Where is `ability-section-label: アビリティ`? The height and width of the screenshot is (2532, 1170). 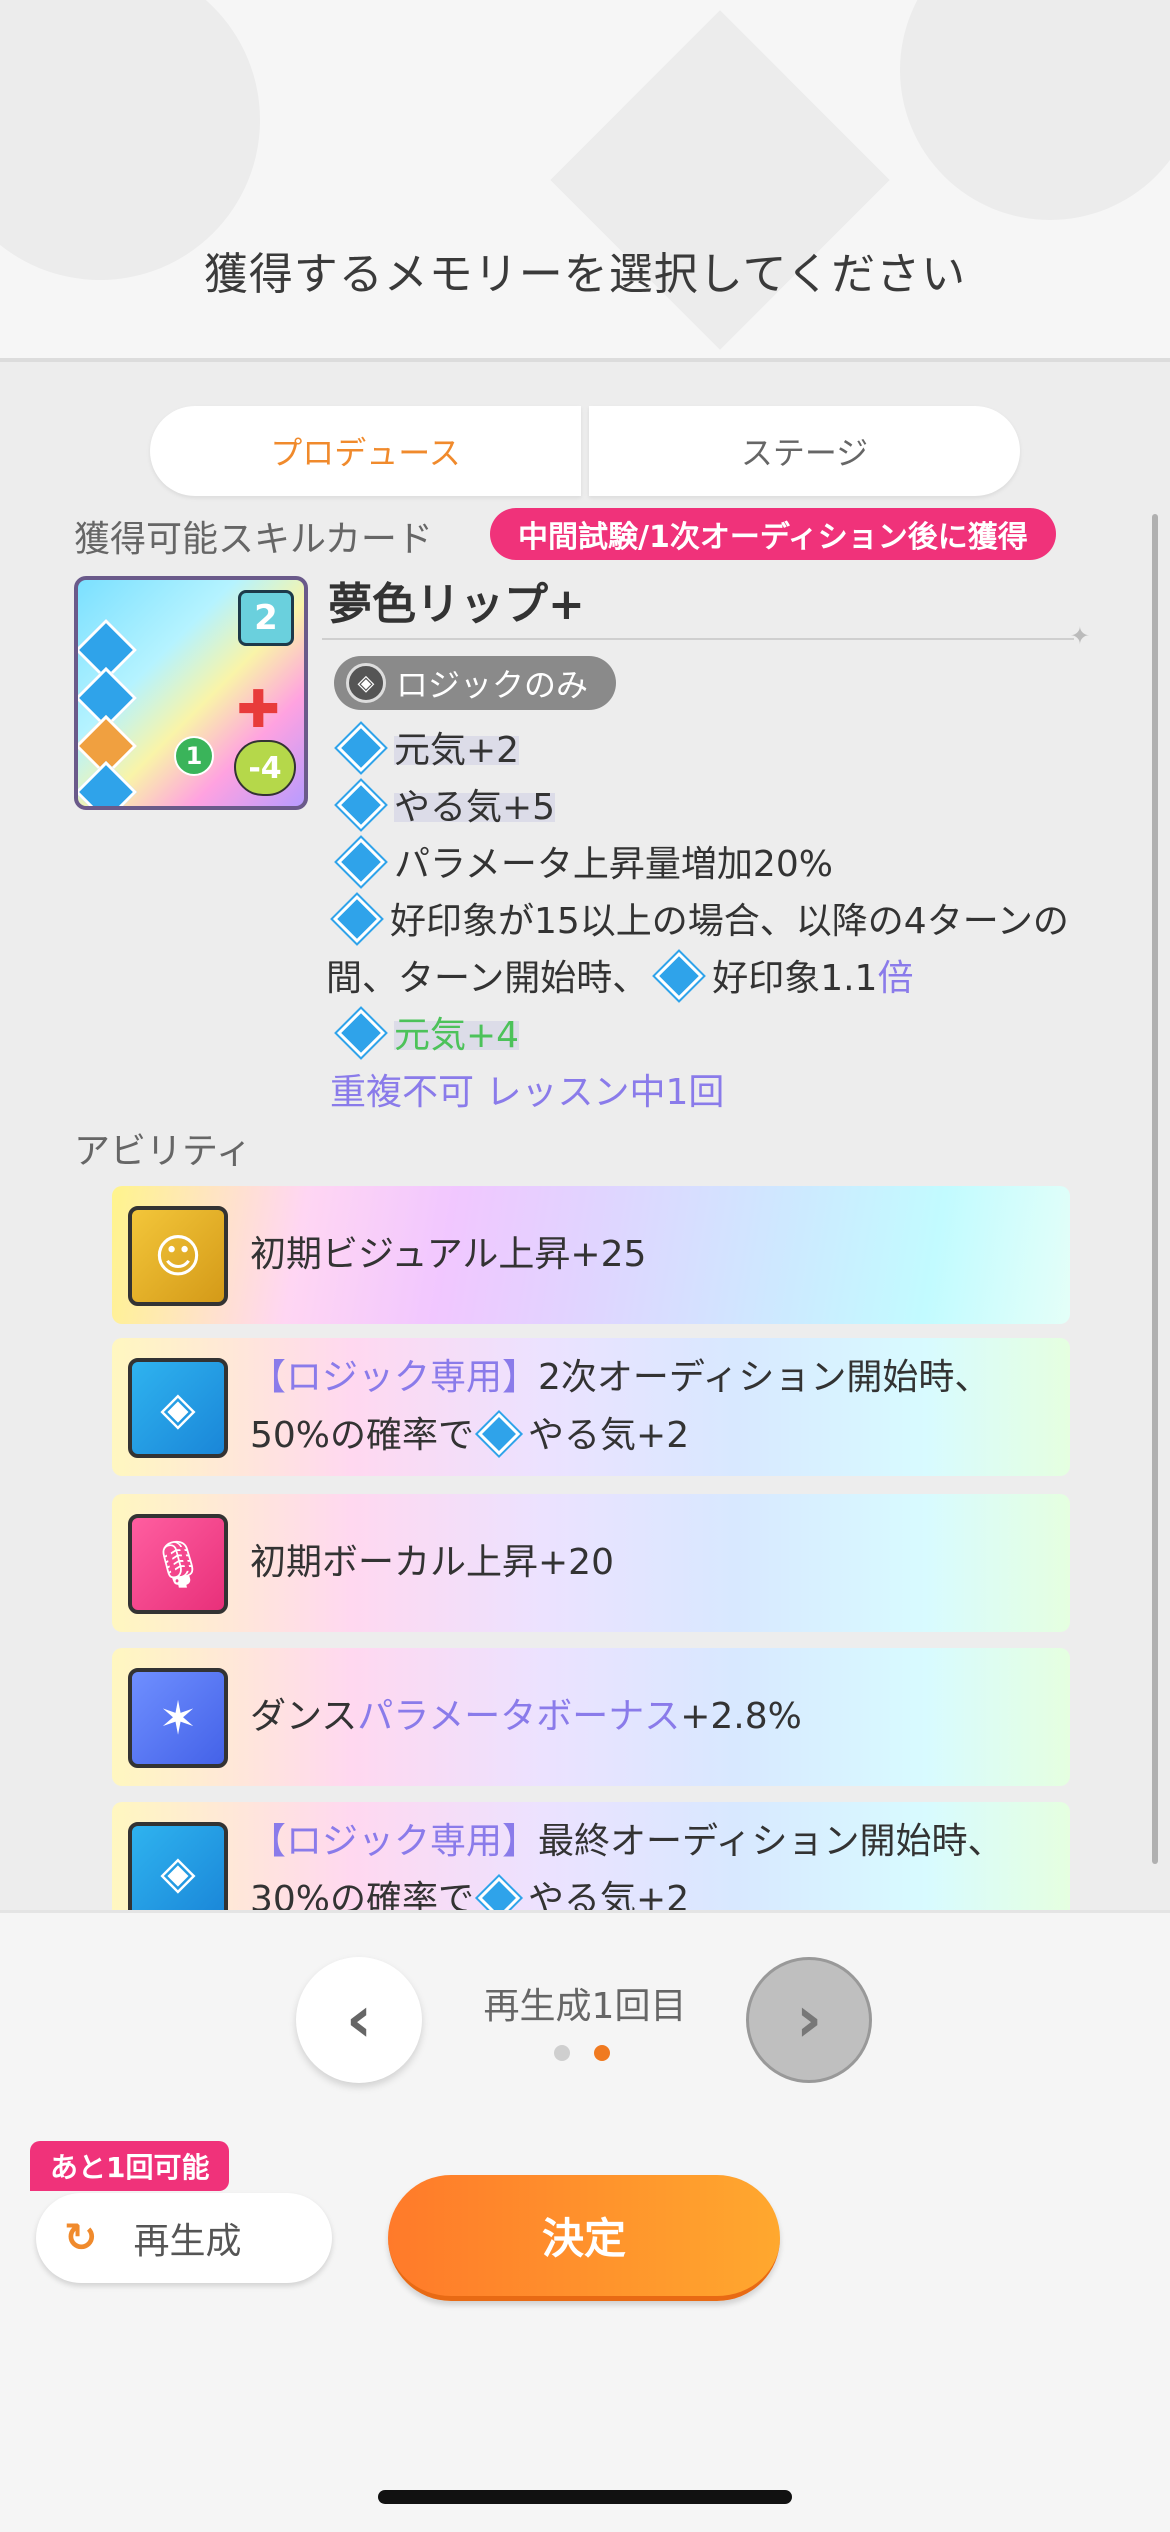
ability-section-label: アビリティ is located at coordinates (163, 1151).